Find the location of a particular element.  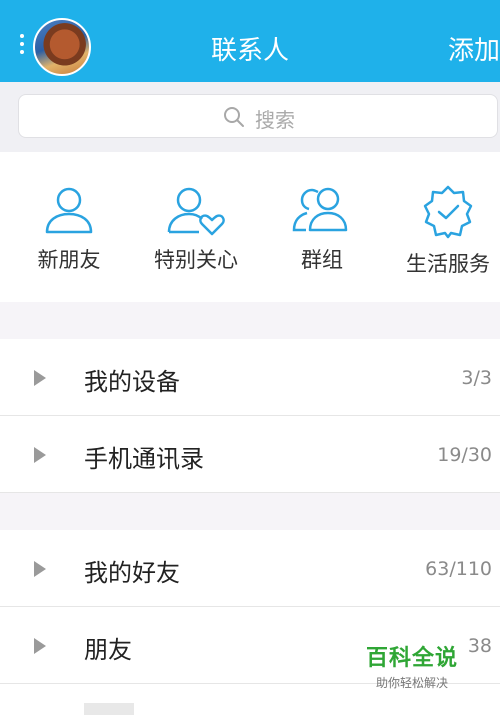

quick-special-care: 特别关心 is located at coordinates (196, 229).